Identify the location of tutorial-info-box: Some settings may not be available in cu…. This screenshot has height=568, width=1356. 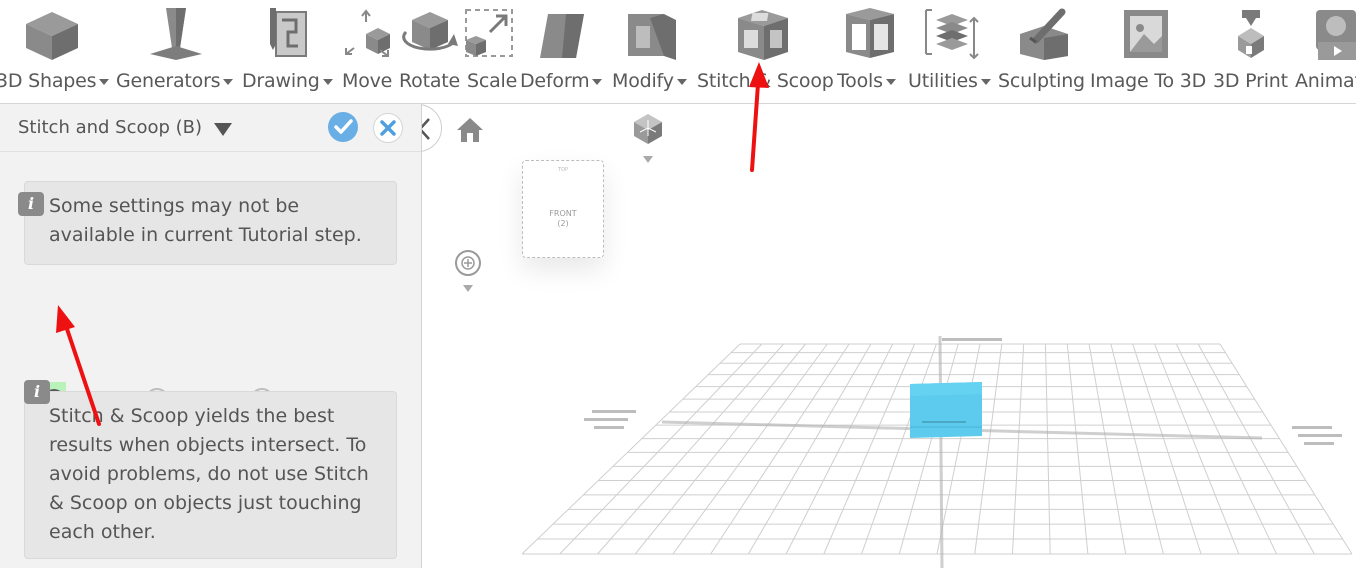
(210, 223).